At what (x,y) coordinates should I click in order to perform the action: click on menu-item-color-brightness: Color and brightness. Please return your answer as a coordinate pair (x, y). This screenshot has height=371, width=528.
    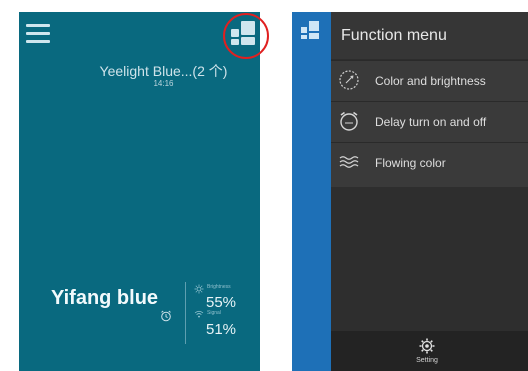
    Looking at the image, I should click on (429, 80).